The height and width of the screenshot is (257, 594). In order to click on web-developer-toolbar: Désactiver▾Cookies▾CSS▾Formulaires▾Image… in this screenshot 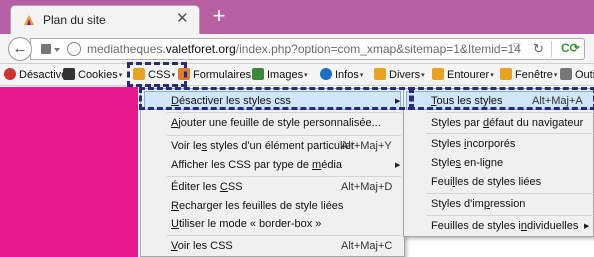, I will do `click(297, 75)`.